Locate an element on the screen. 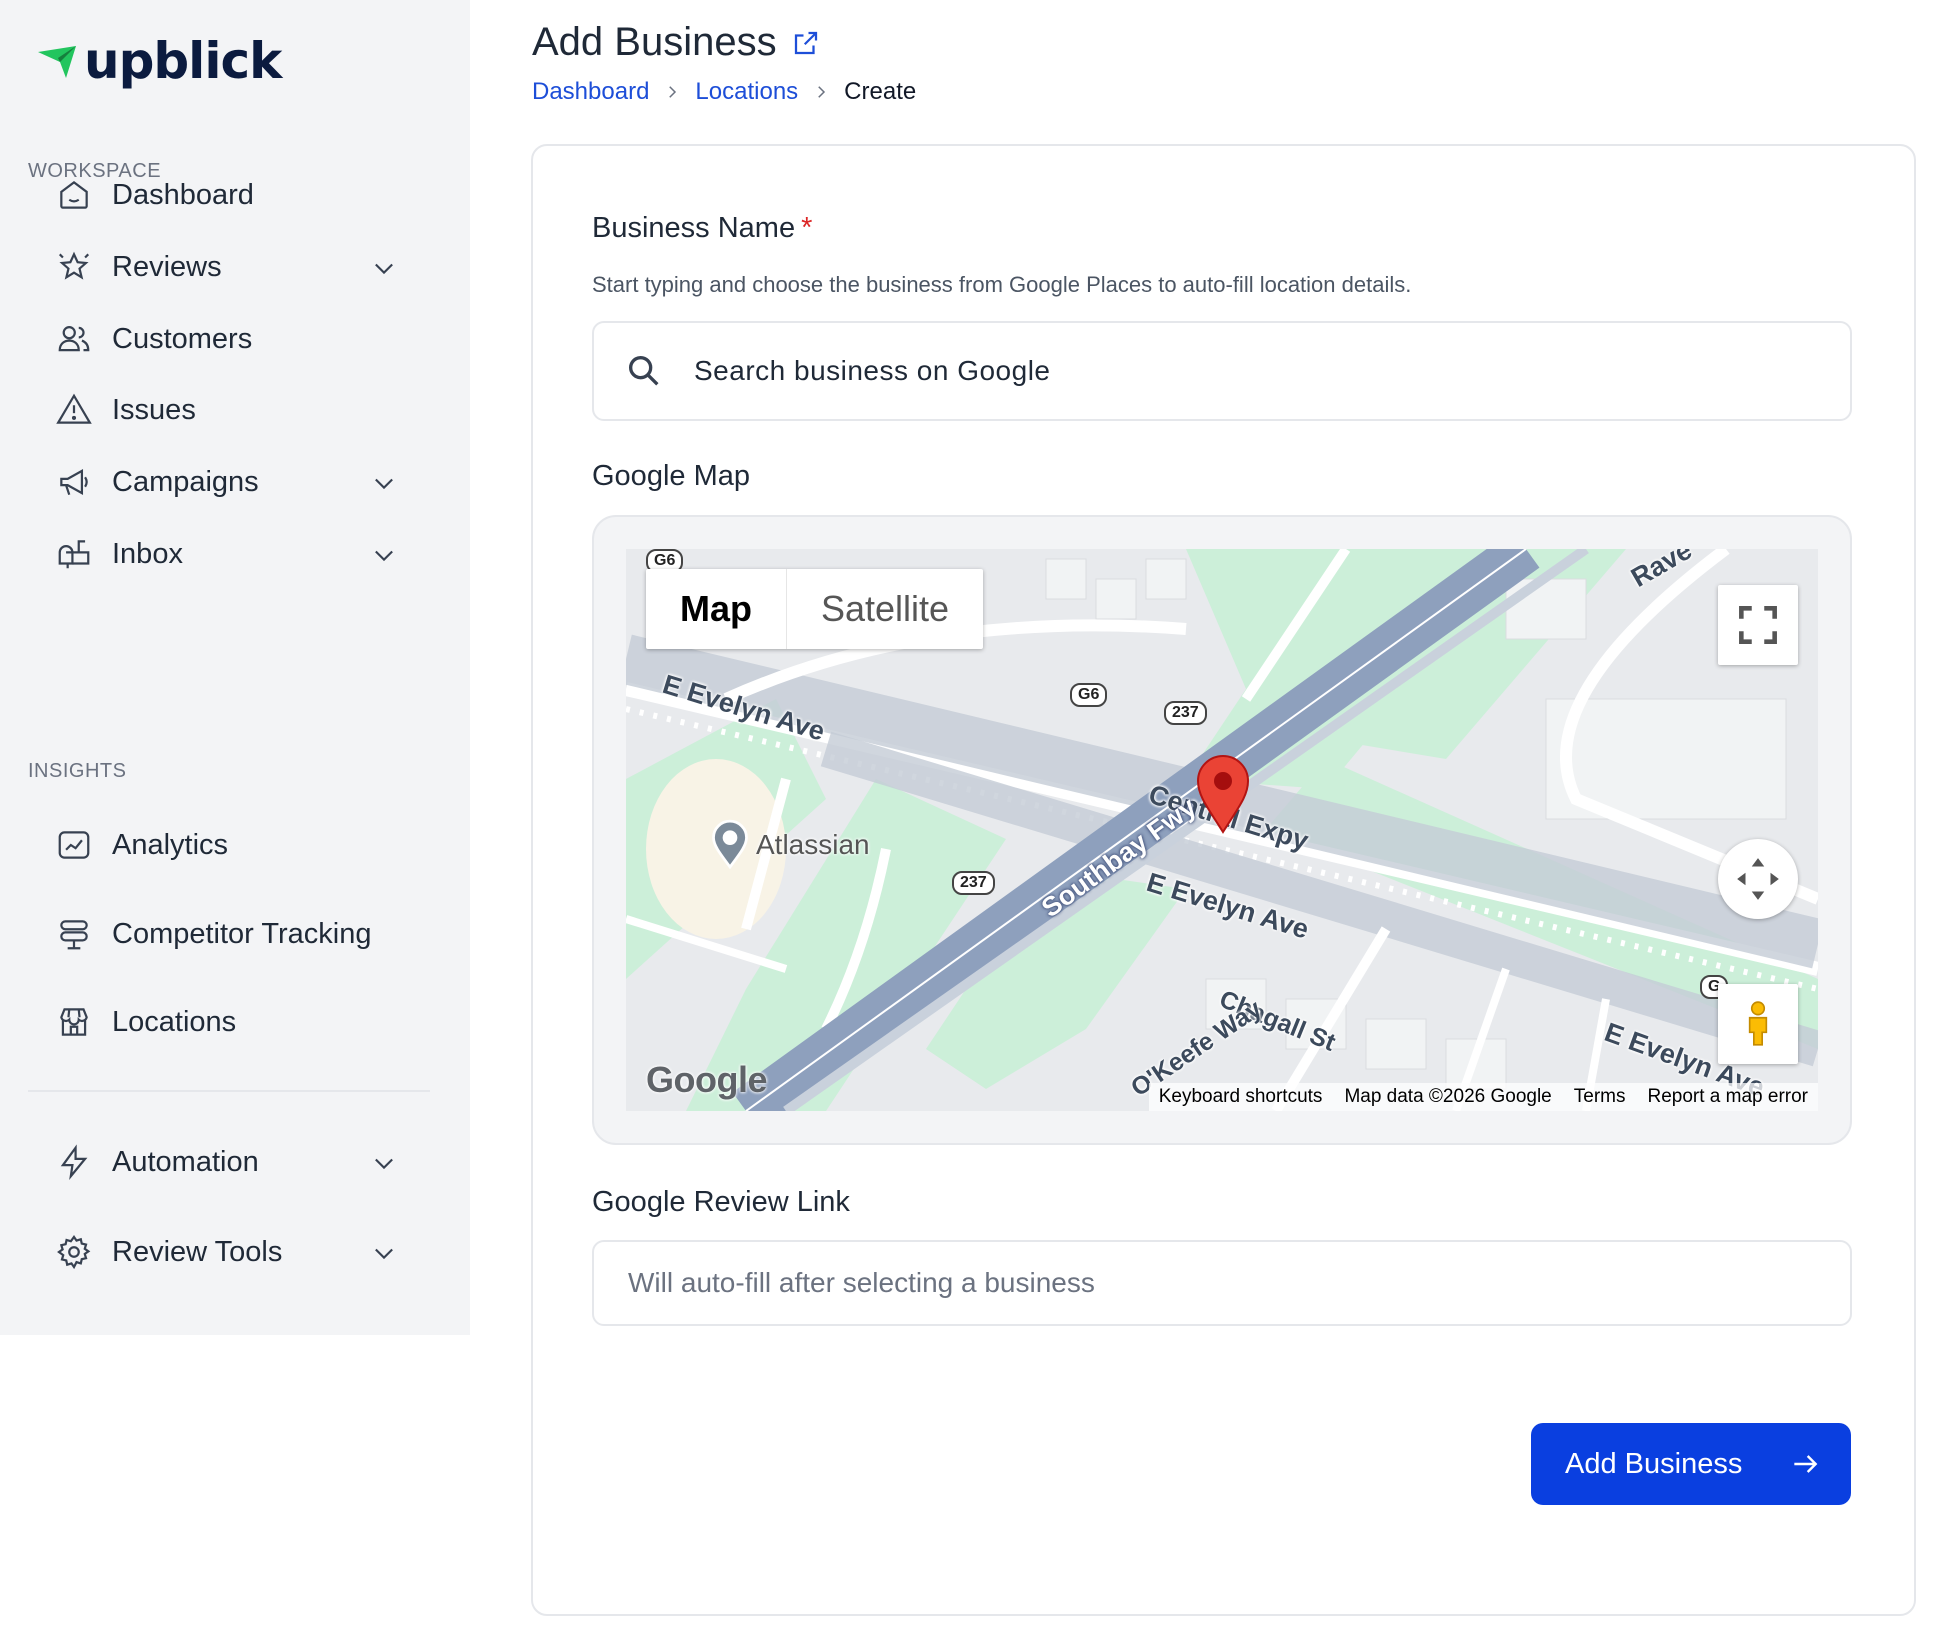 Image resolution: width=1947 pixels, height=1650 pixels. sidebar-item-competitor-tracking: Competitor Tracking is located at coordinates (225, 934).